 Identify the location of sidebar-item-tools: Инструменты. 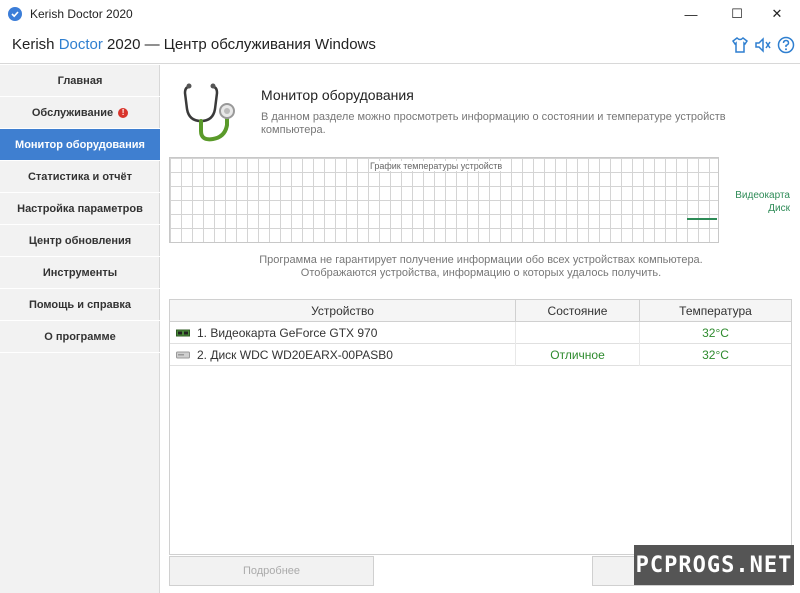
(80, 273).